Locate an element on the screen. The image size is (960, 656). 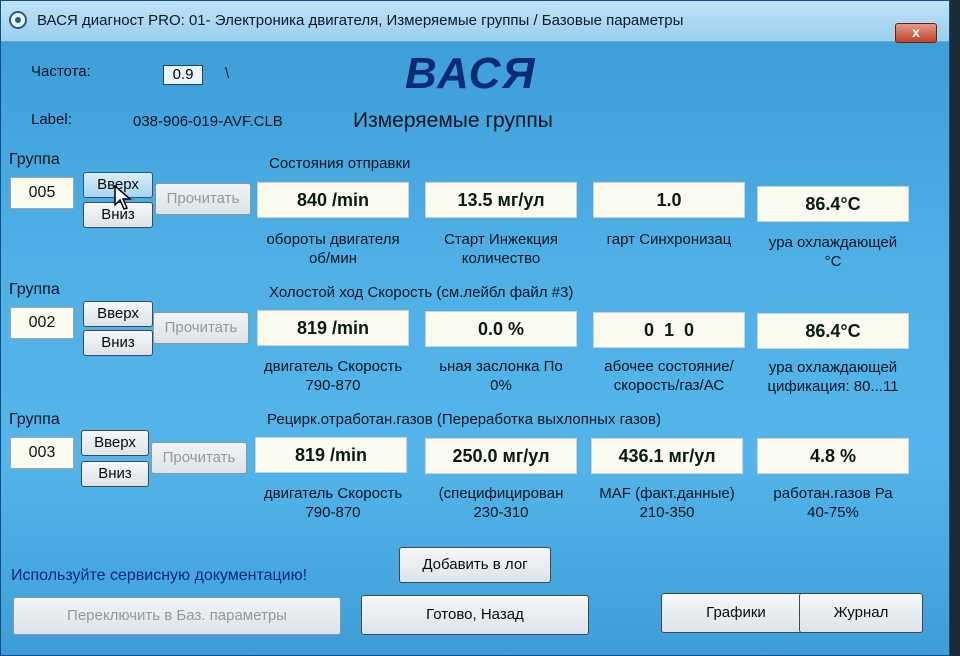
group-3-number-input: 003 is located at coordinates (42, 453).